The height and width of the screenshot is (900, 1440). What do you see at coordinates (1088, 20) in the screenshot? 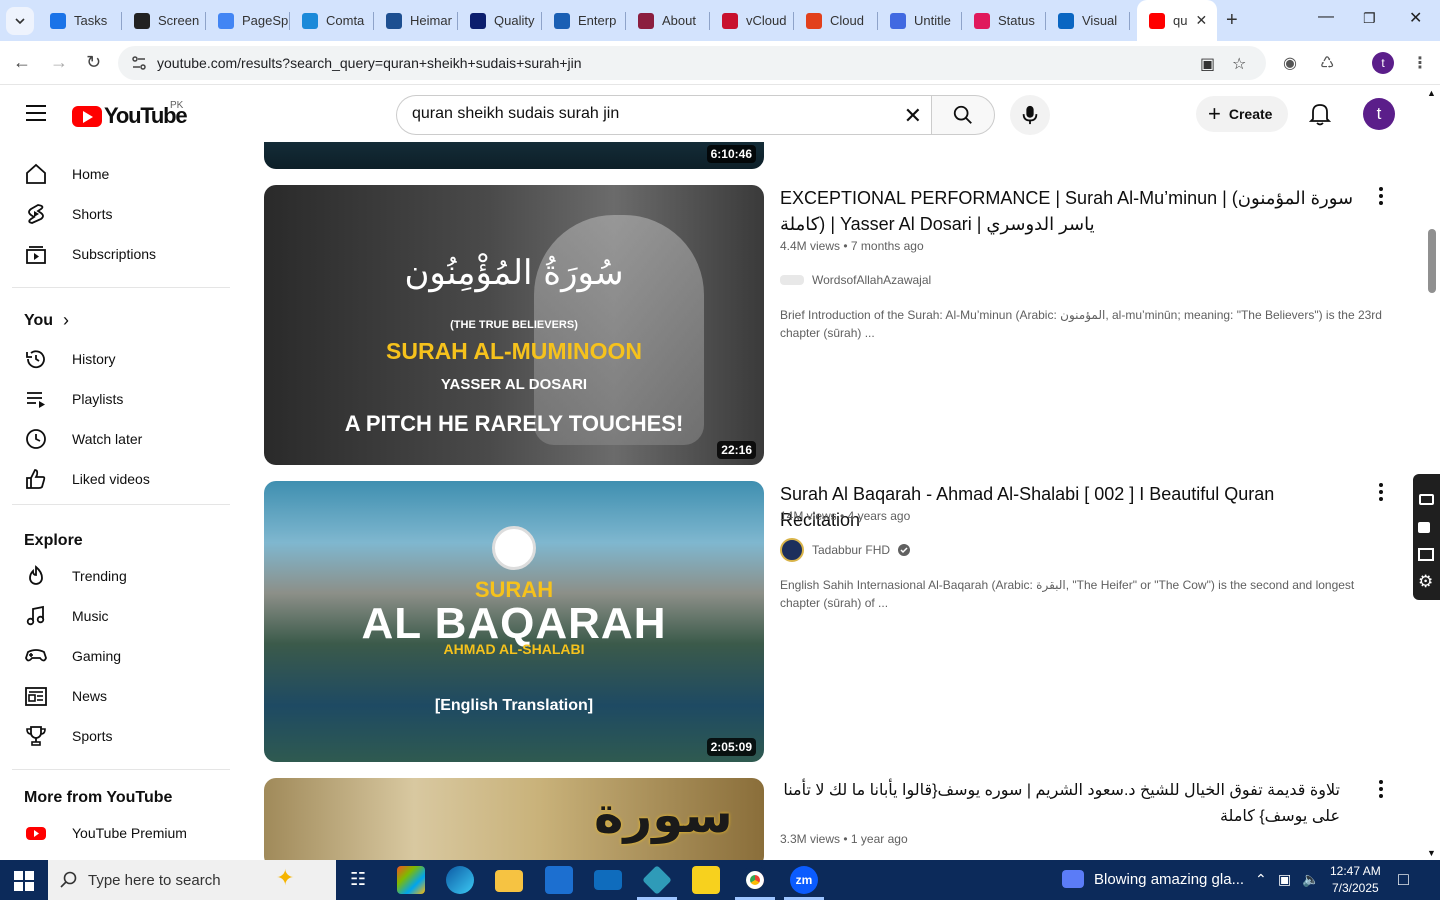
I see `browser-tab: Visual` at bounding box center [1088, 20].